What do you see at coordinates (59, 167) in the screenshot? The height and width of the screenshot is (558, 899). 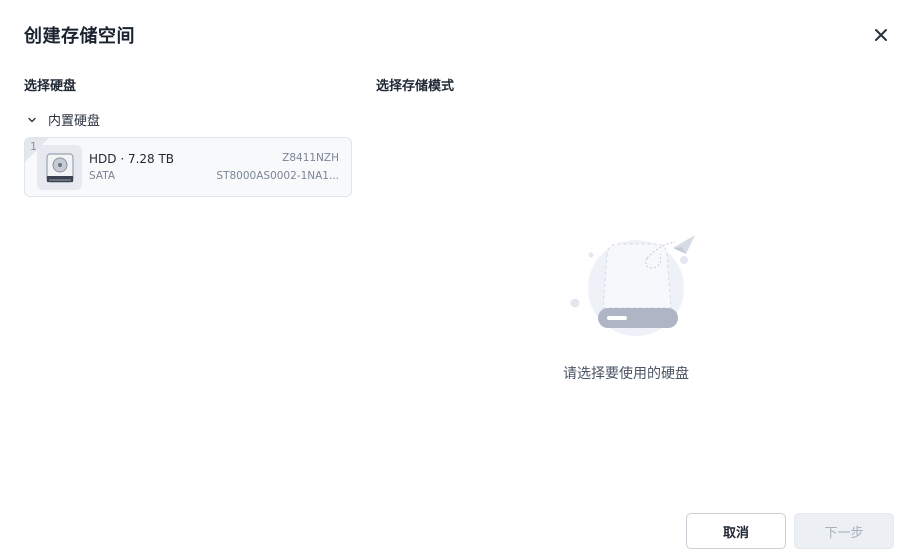 I see `hard-drive-icon` at bounding box center [59, 167].